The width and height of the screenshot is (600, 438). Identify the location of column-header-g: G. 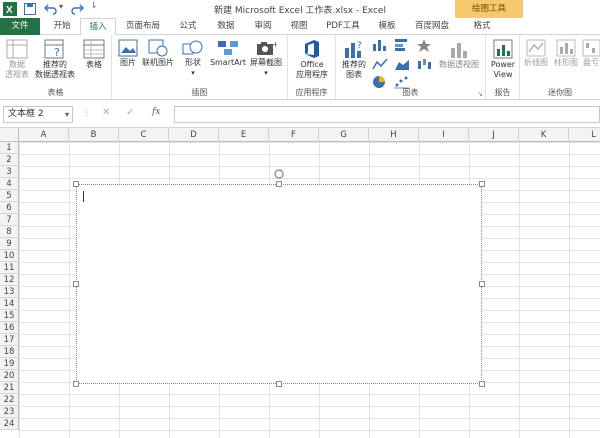
(344, 135).